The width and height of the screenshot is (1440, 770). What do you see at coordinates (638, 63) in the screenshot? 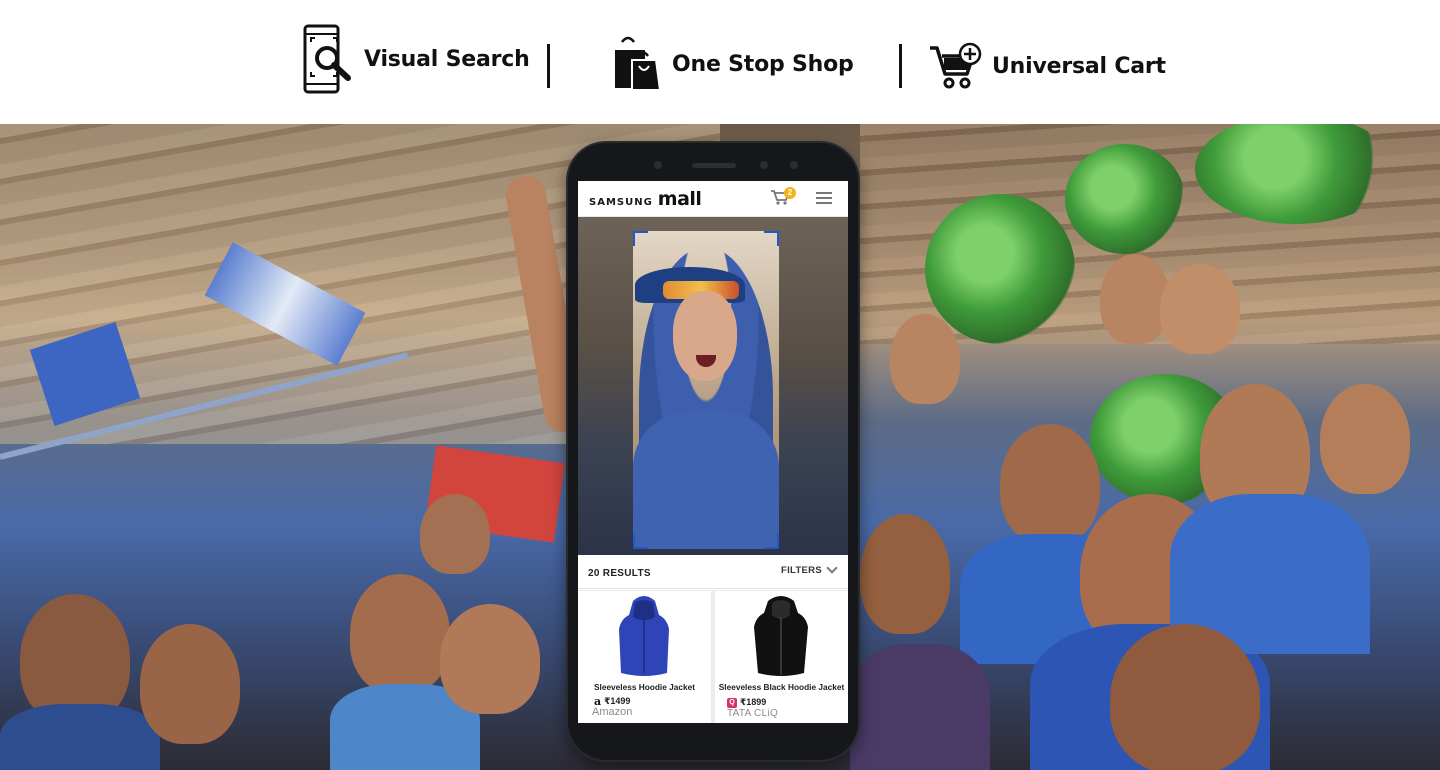
I see `shopping-bags-icon` at bounding box center [638, 63].